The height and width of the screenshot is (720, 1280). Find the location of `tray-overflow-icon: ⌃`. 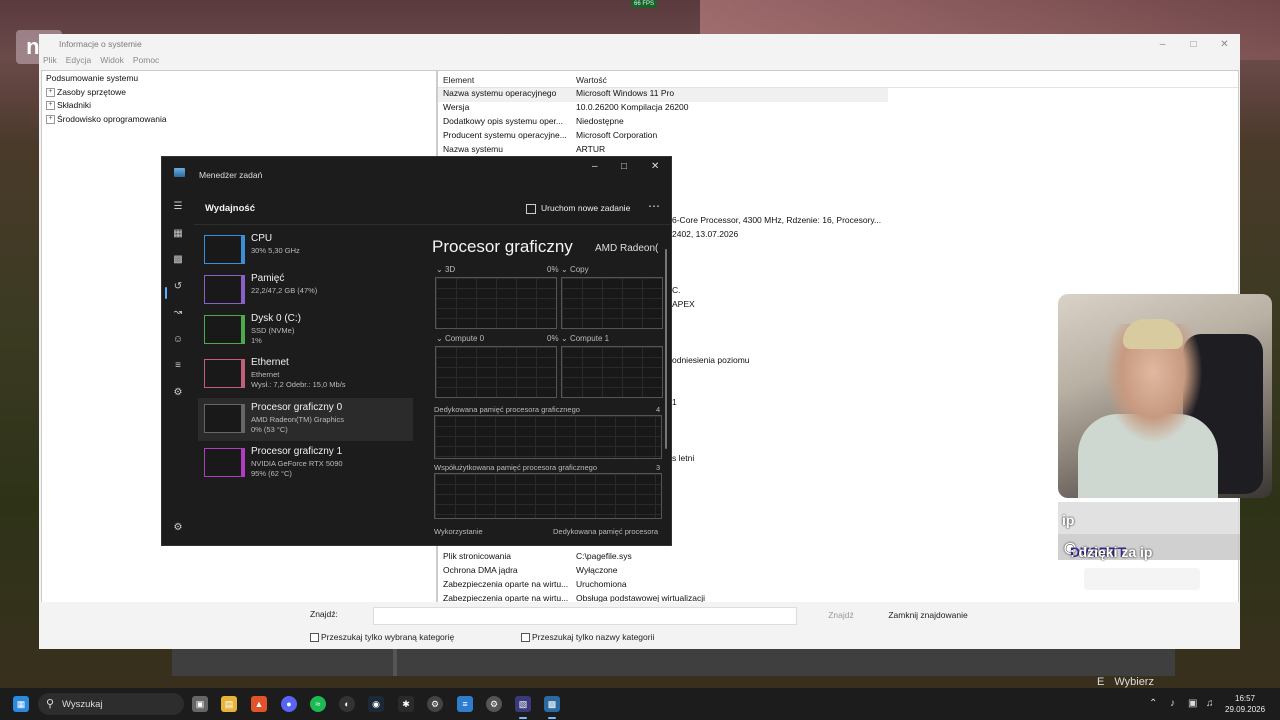

tray-overflow-icon: ⌃ is located at coordinates (1153, 703).